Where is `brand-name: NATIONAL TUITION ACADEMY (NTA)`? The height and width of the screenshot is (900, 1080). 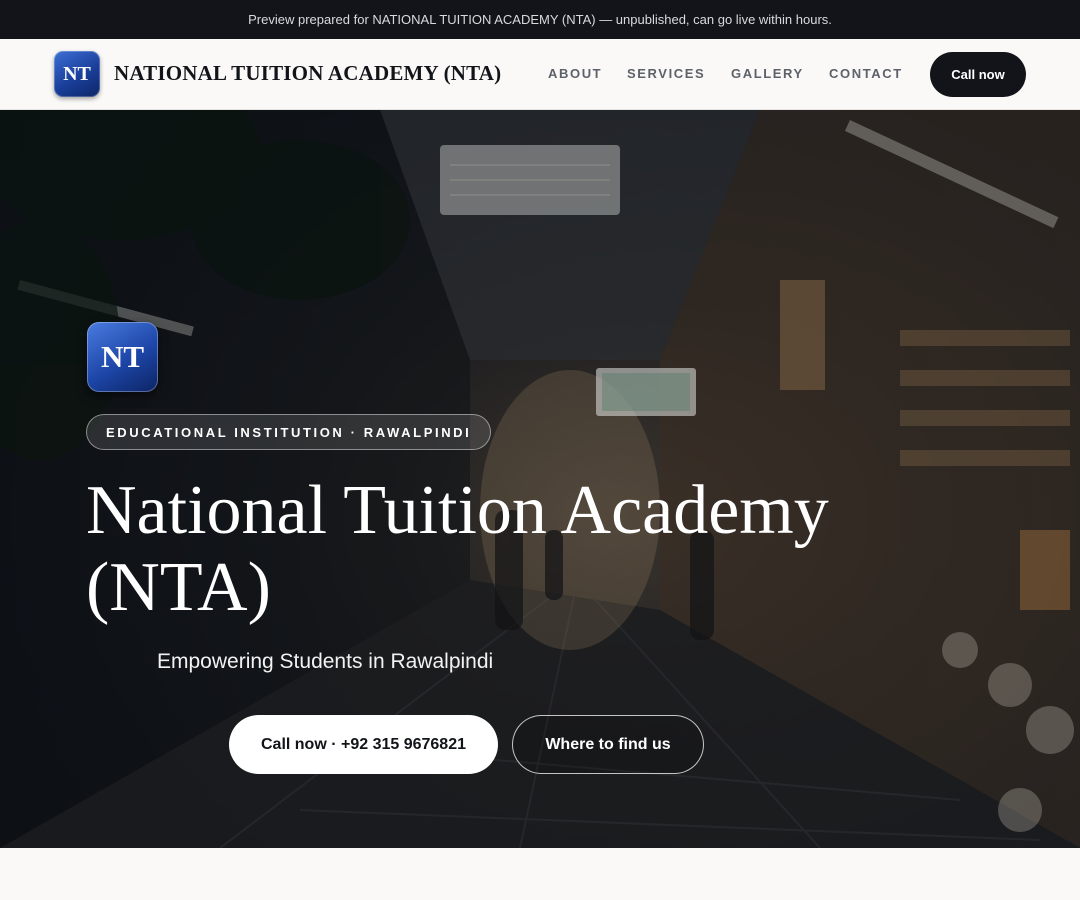 brand-name: NATIONAL TUITION ACADEMY (NTA) is located at coordinates (307, 73).